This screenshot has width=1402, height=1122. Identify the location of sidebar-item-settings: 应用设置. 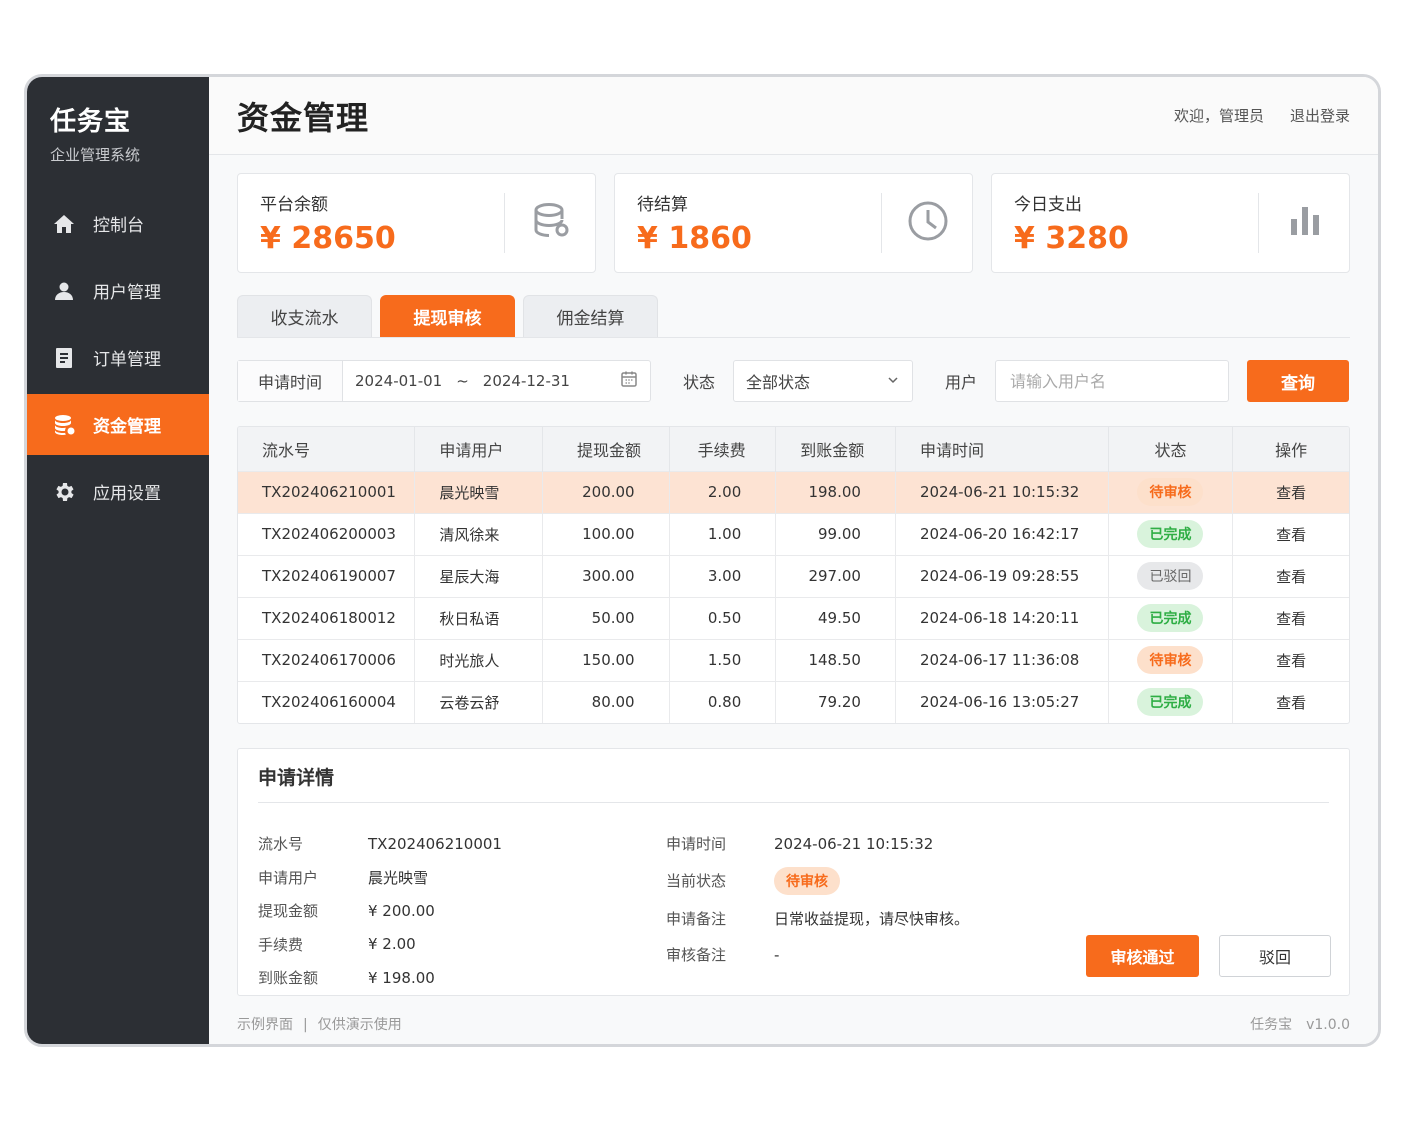
(118, 491).